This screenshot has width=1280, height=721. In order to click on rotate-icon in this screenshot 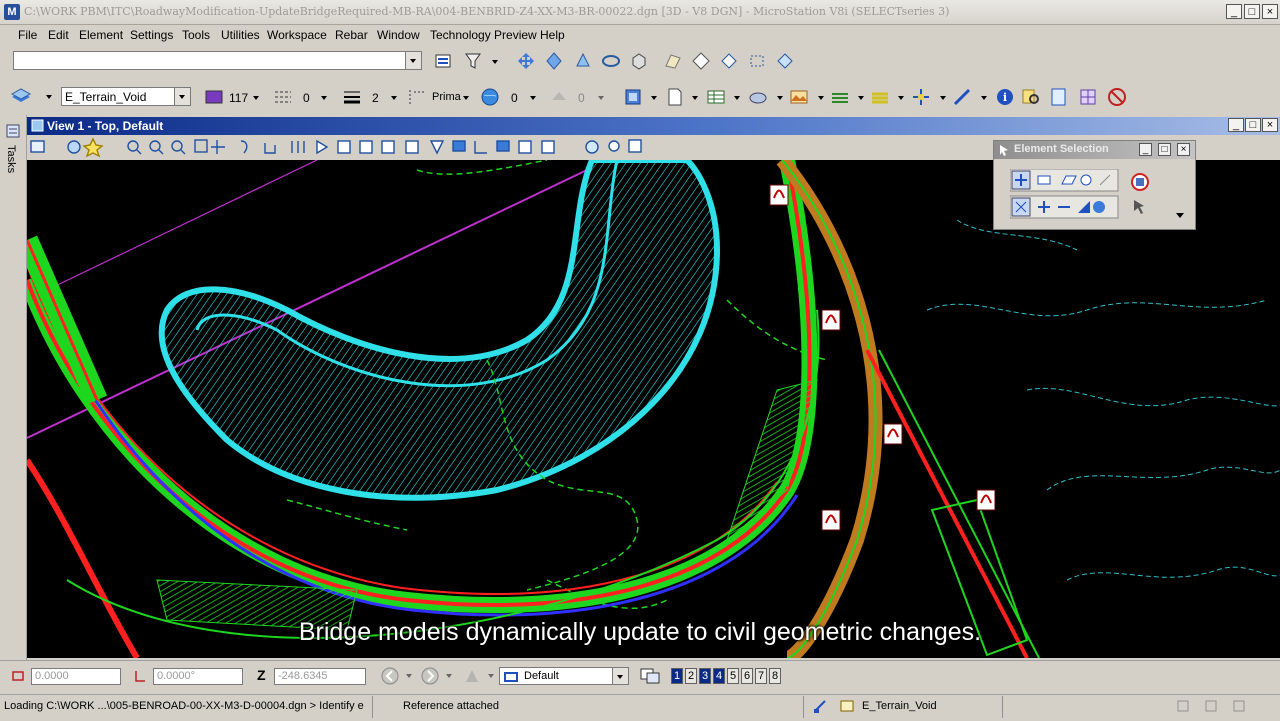, I will do `click(611, 61)`.